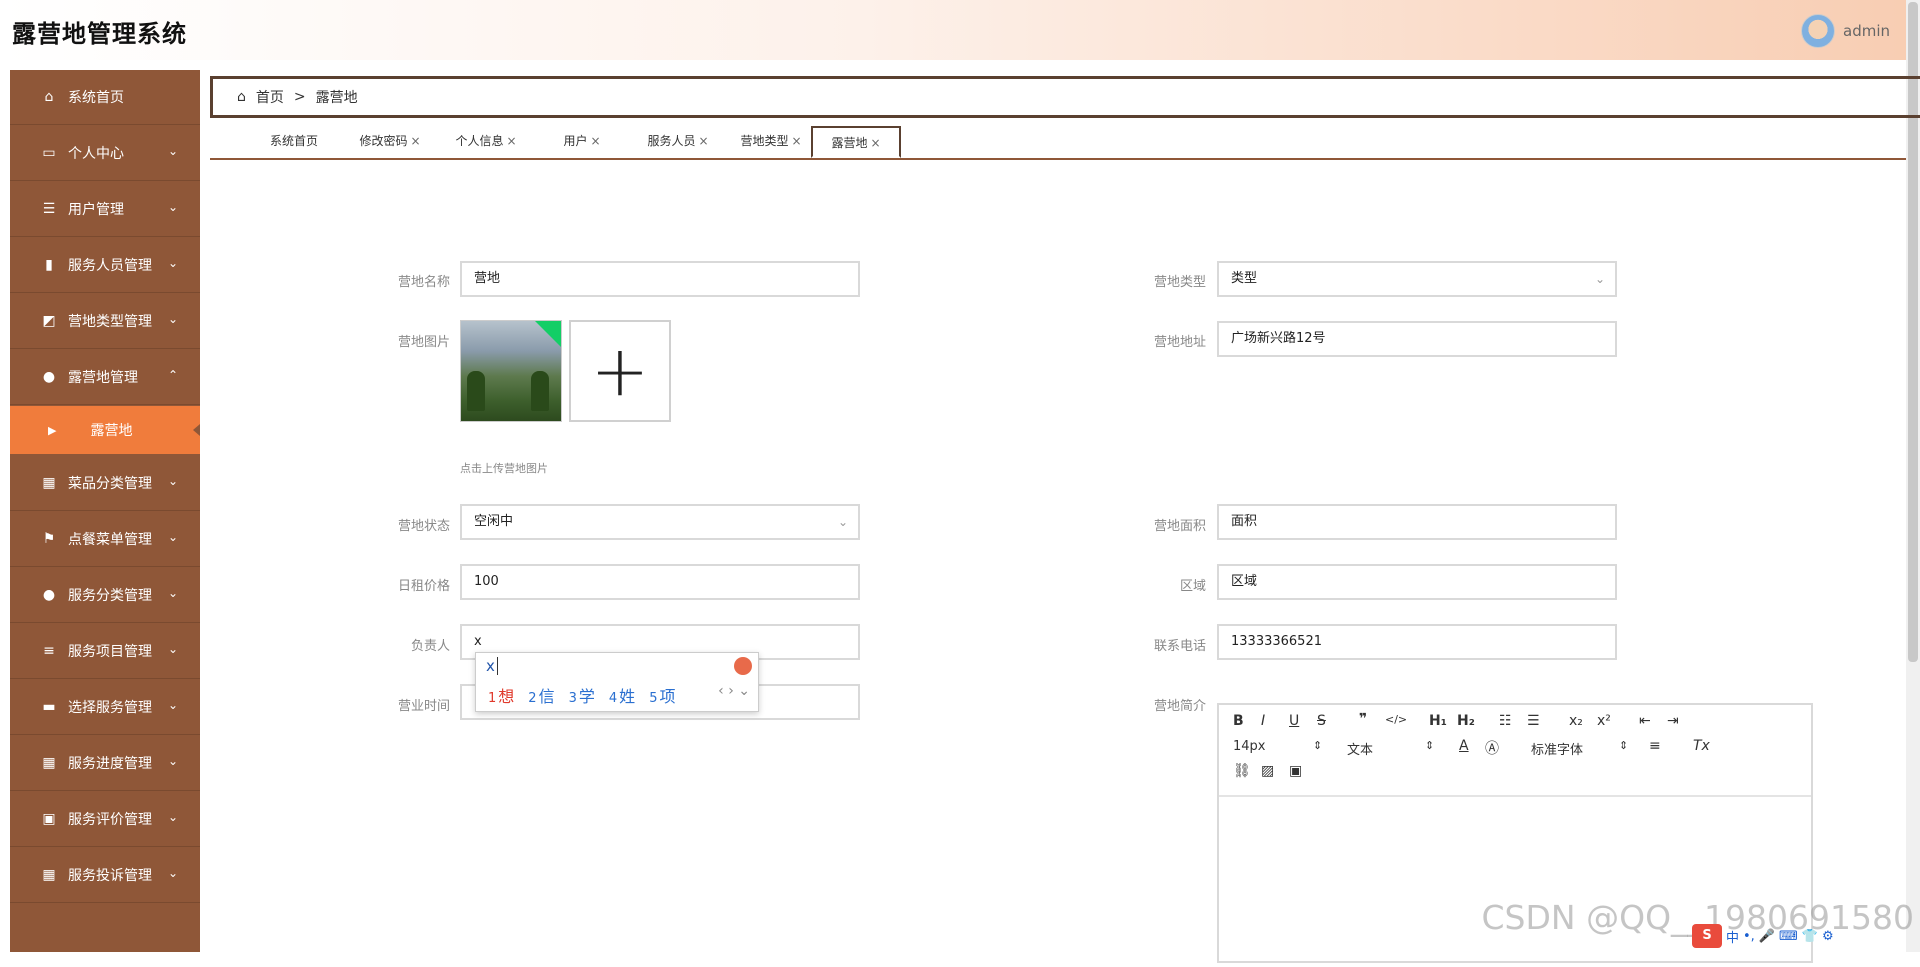 The width and height of the screenshot is (1920, 967). What do you see at coordinates (1417, 642) in the screenshot?
I see `phone-input: 13333366521` at bounding box center [1417, 642].